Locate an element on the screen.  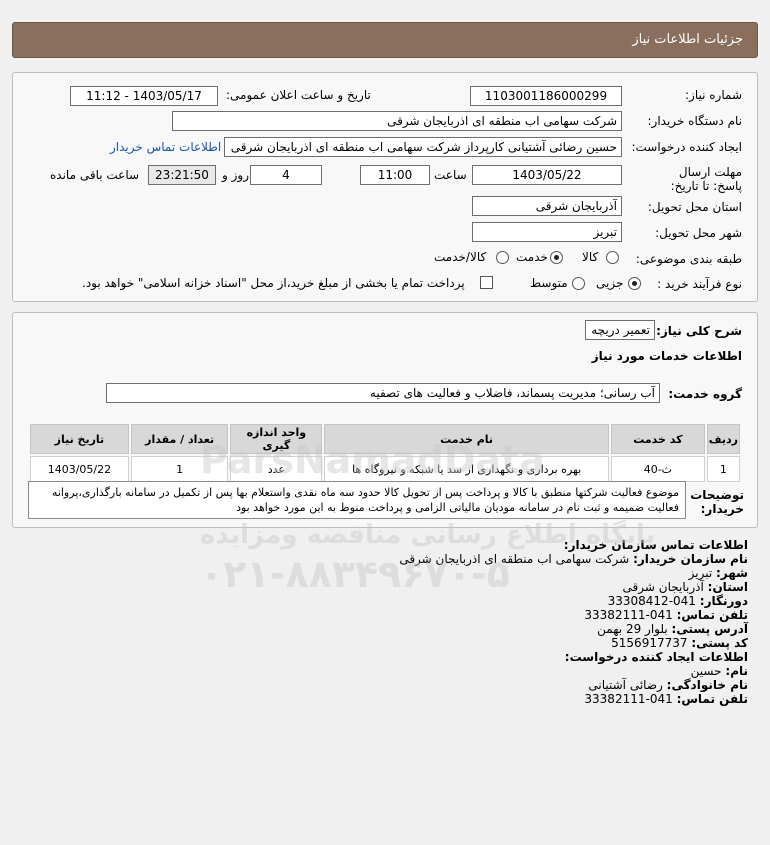
family-line: نام خانوادگی: رضائی آشتیانی is located at coordinates (668, 685).